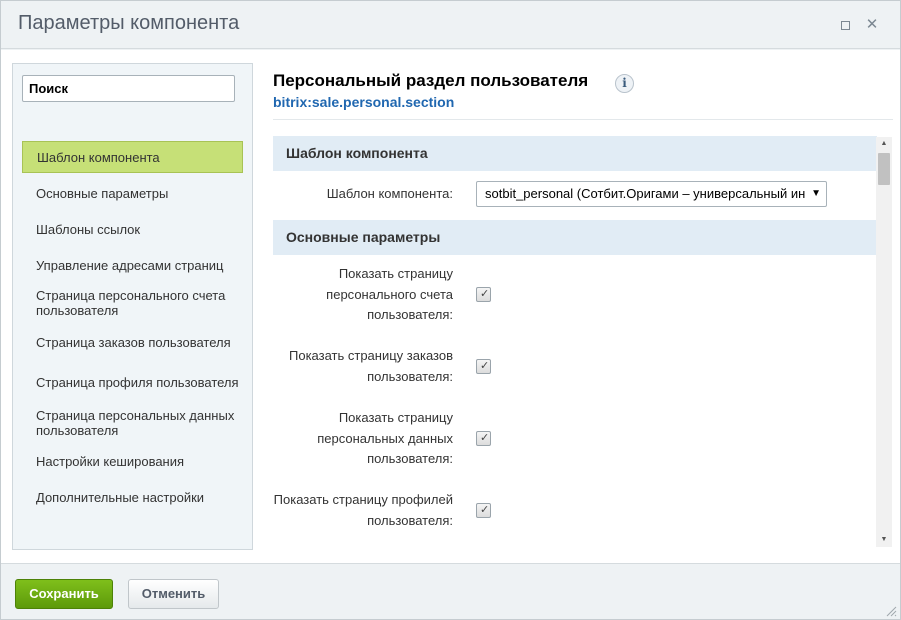  I want to click on divider, so click(583, 119).